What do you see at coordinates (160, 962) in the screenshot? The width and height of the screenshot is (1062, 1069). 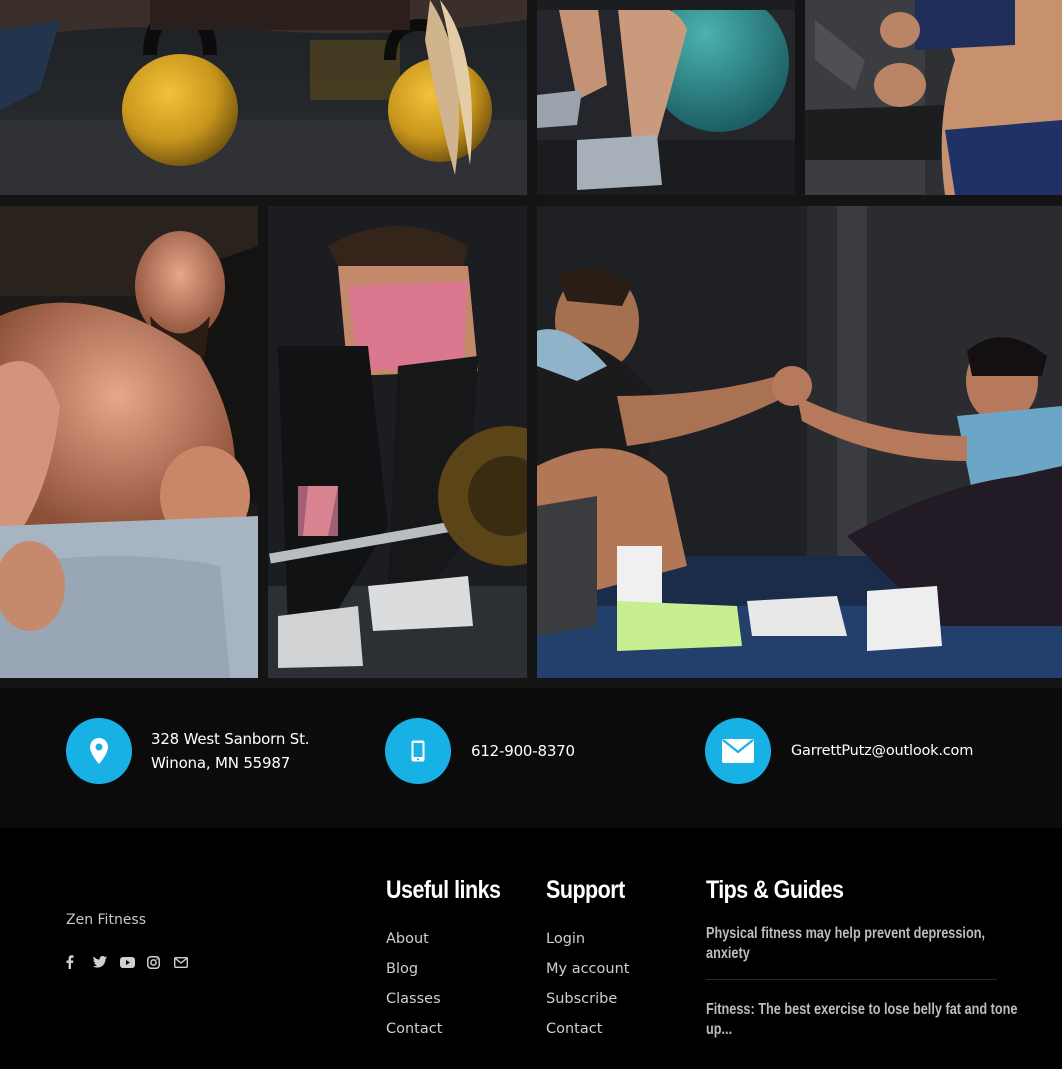 I see `instagram-icon` at bounding box center [160, 962].